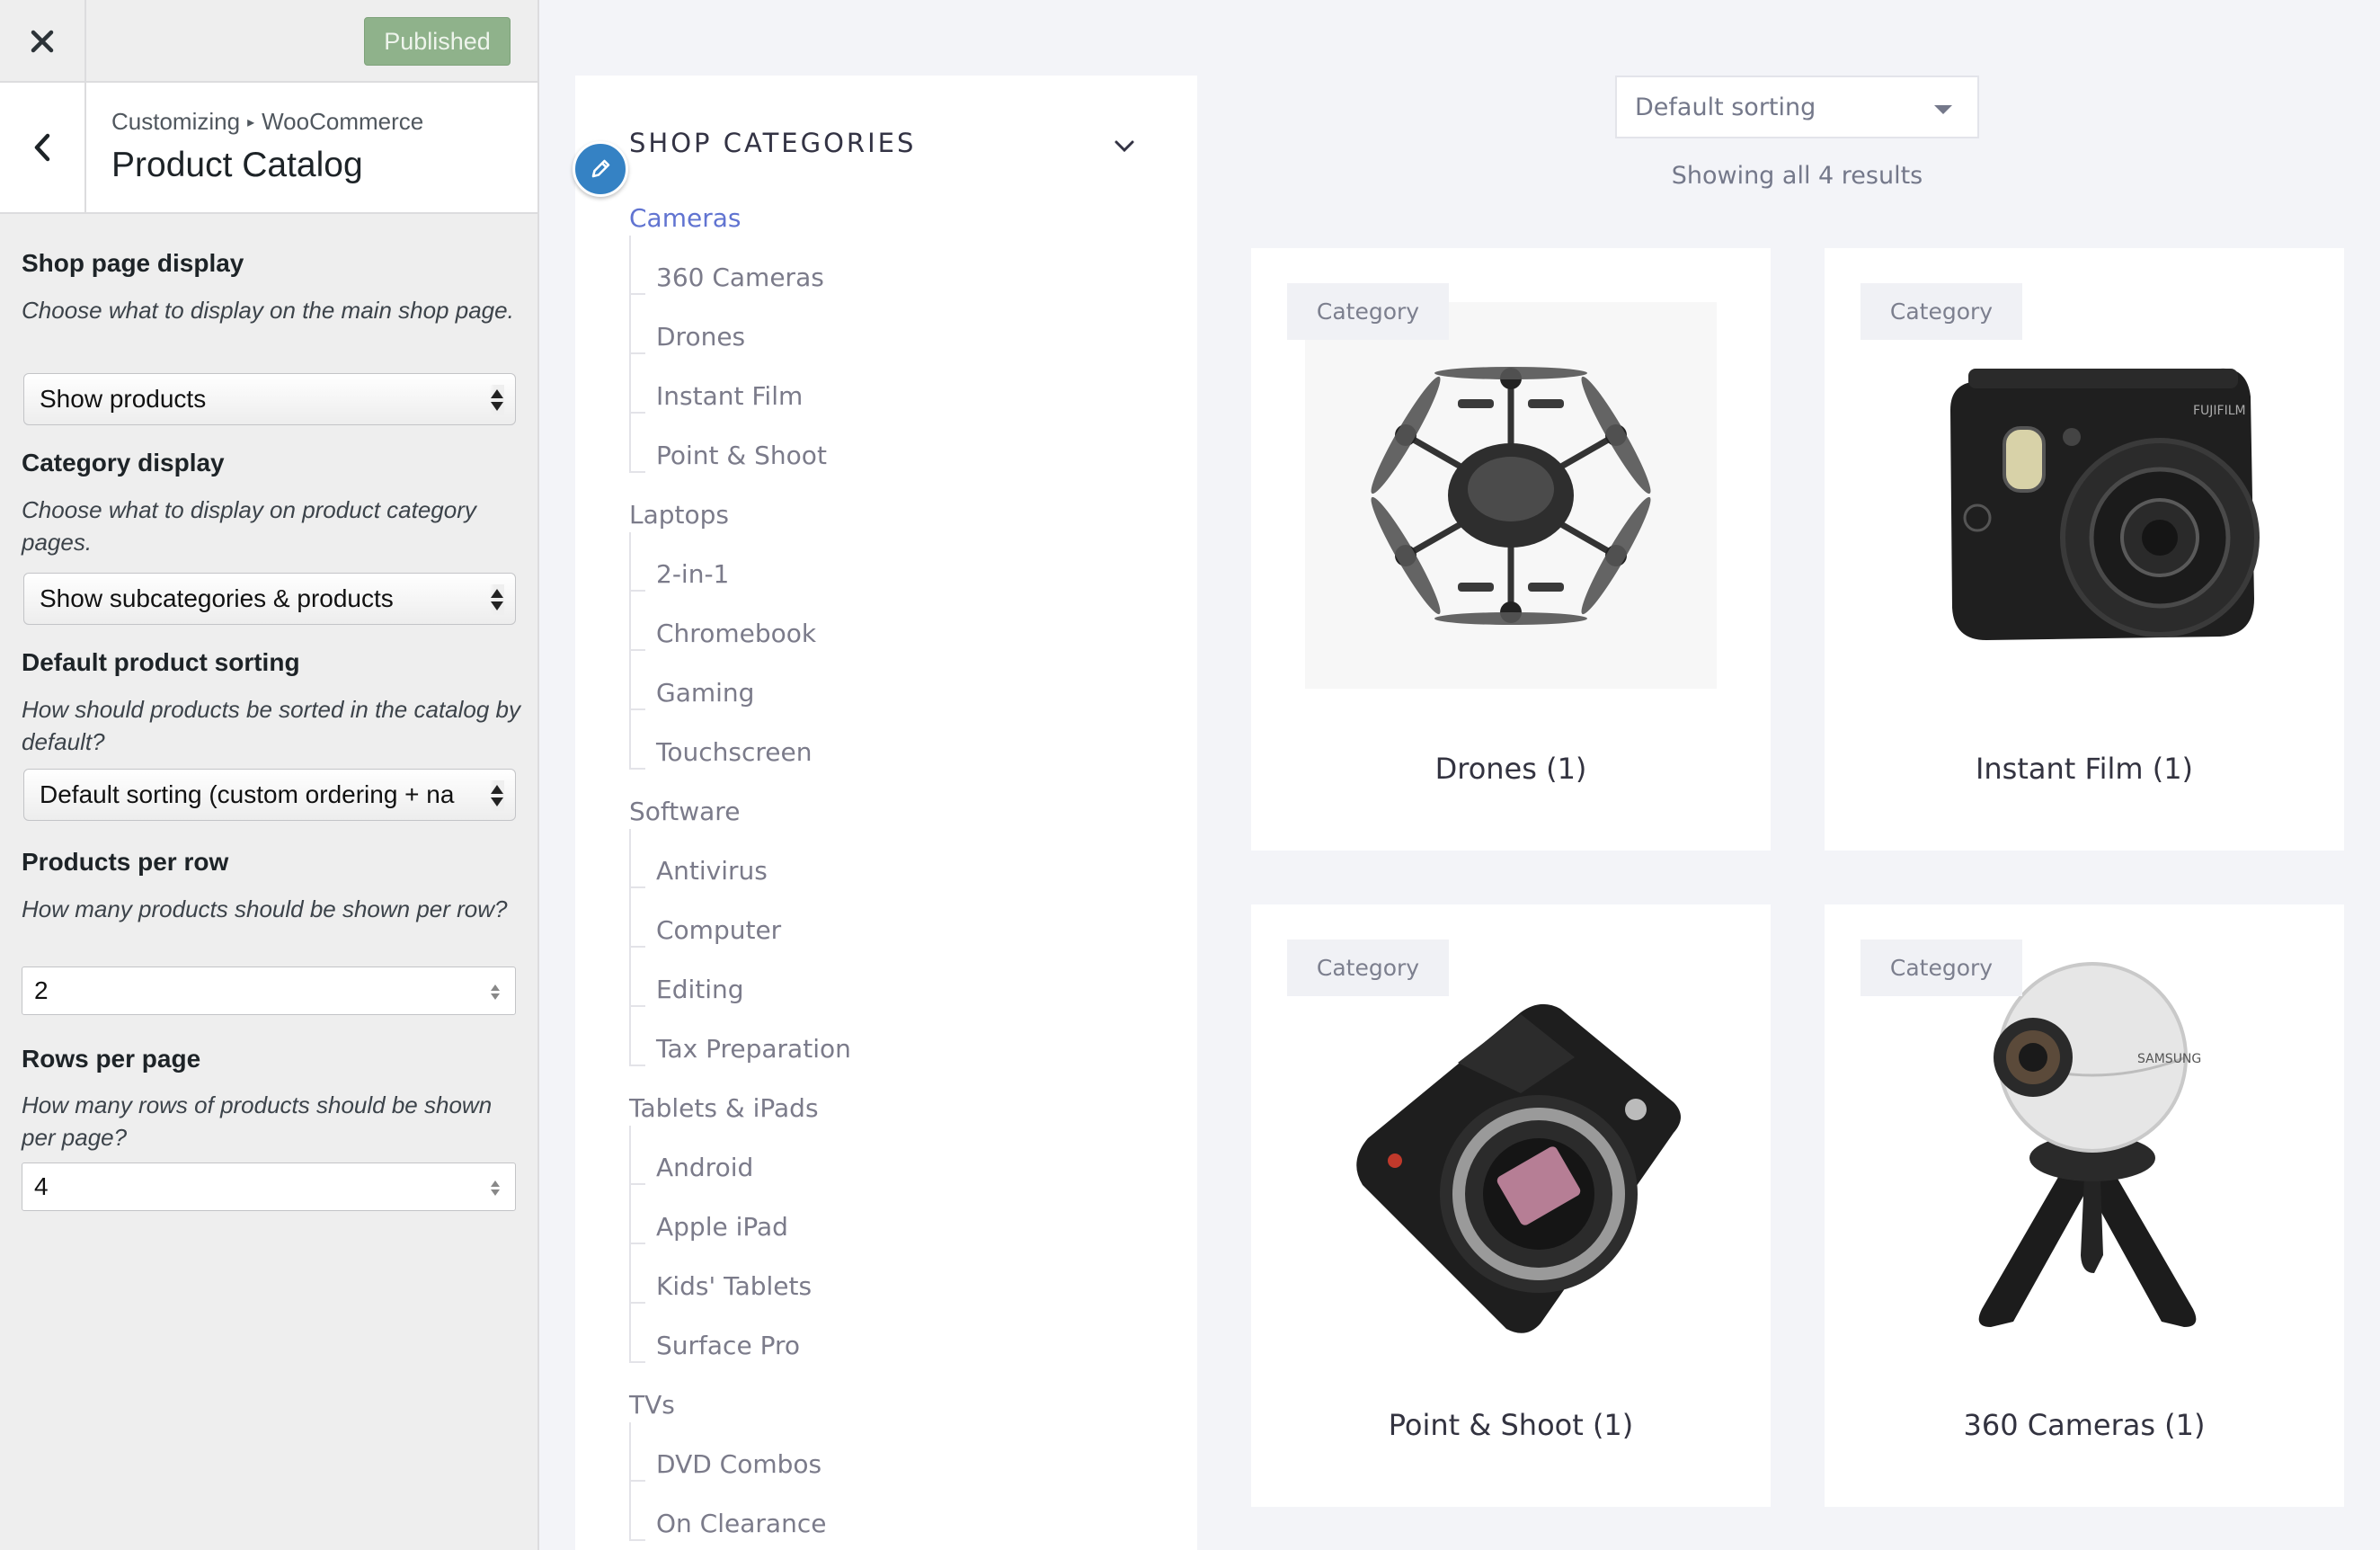  What do you see at coordinates (41, 990) in the screenshot?
I see `products-per-row-value: 2` at bounding box center [41, 990].